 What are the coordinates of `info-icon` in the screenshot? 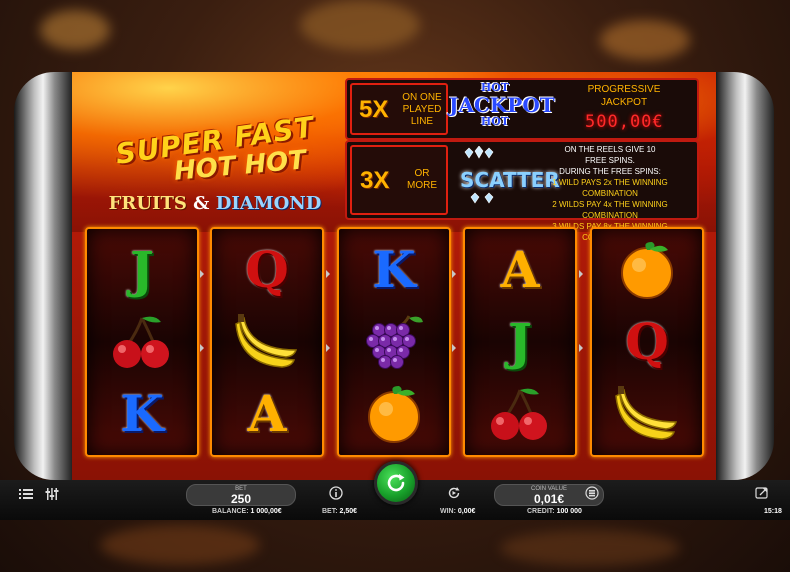 It's located at (336, 494).